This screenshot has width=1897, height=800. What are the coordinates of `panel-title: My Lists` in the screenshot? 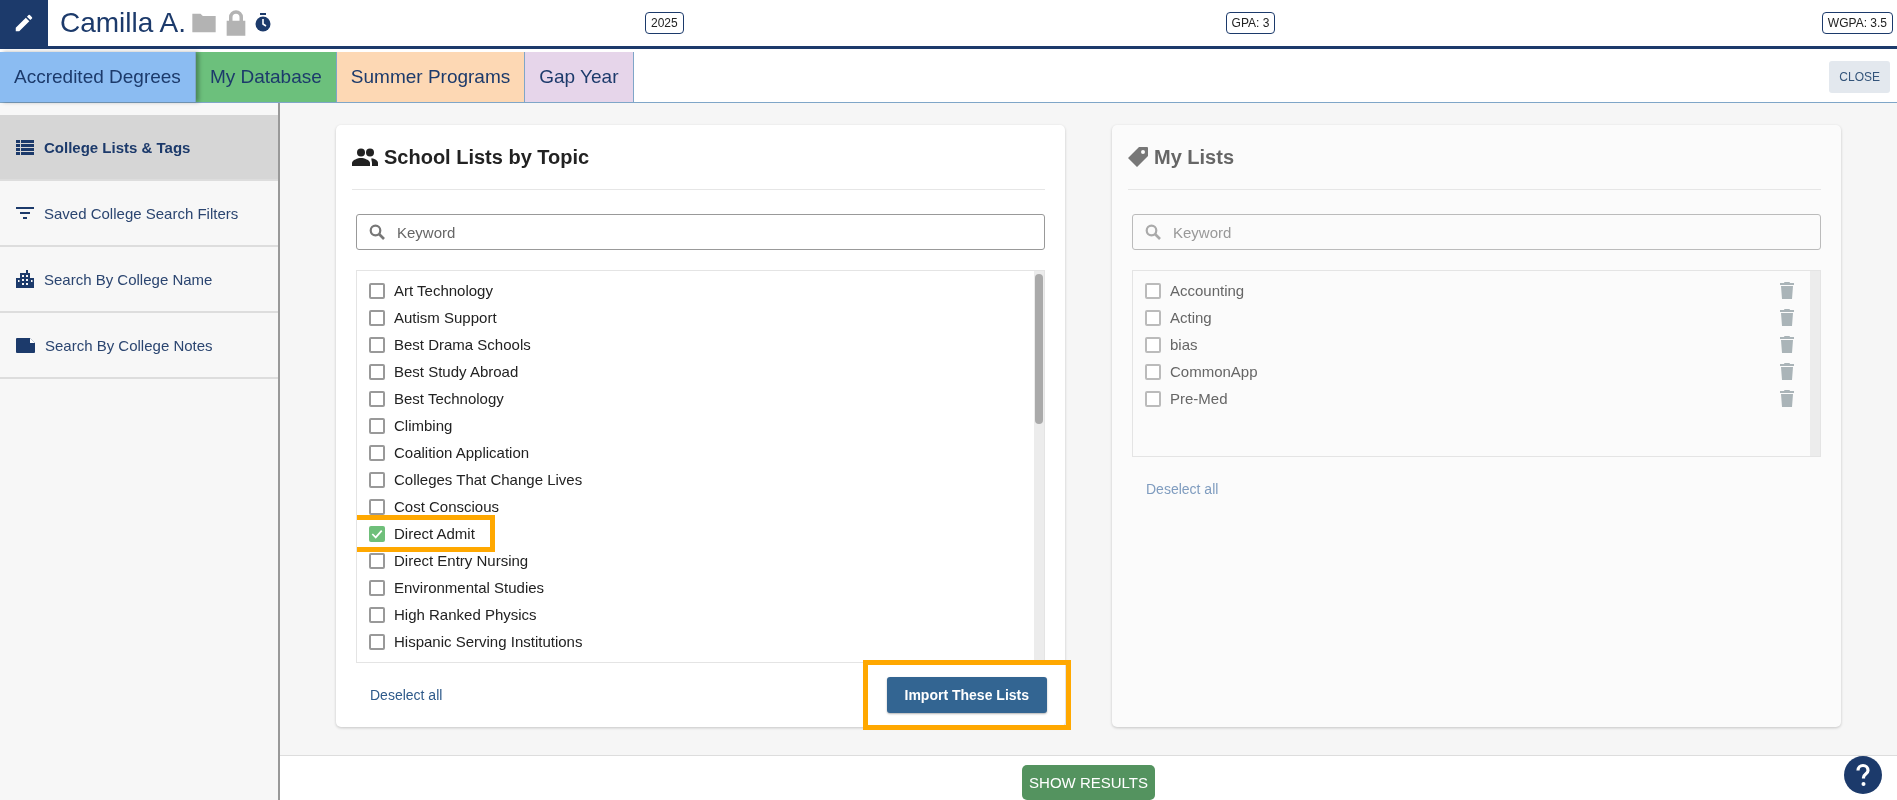 It's located at (1194, 157).